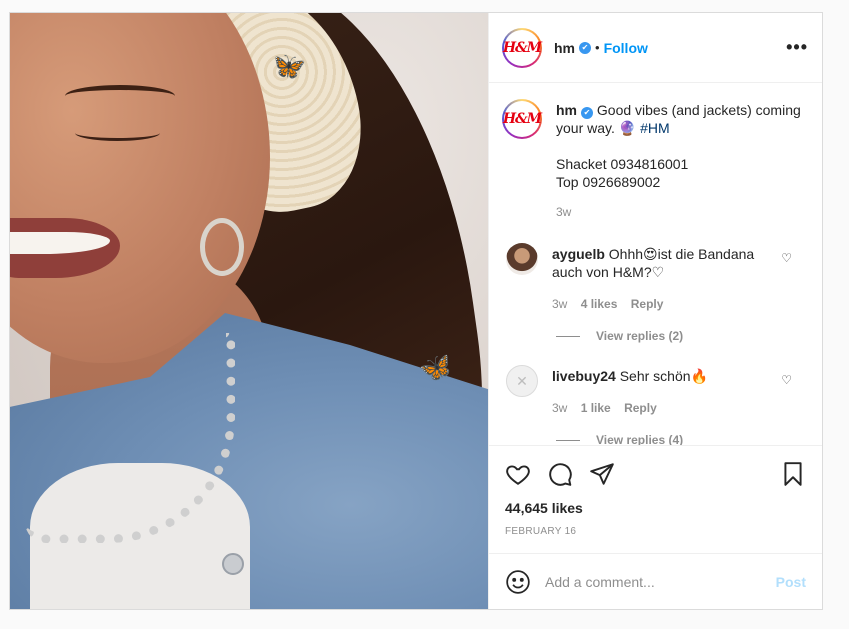  Describe the element at coordinates (602, 474) in the screenshot. I see `share-paper-plane-icon` at that location.